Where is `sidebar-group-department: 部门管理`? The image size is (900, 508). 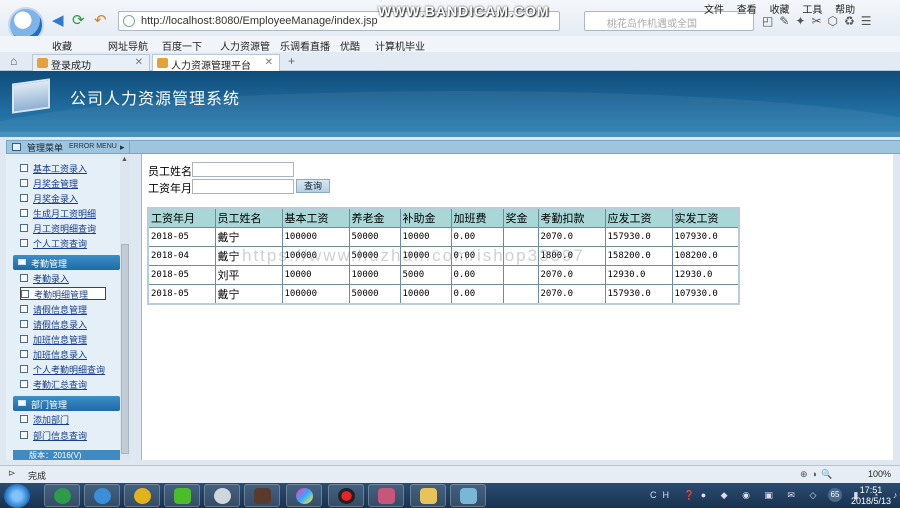
sidebar-group-department: 部门管理 is located at coordinates (66, 403).